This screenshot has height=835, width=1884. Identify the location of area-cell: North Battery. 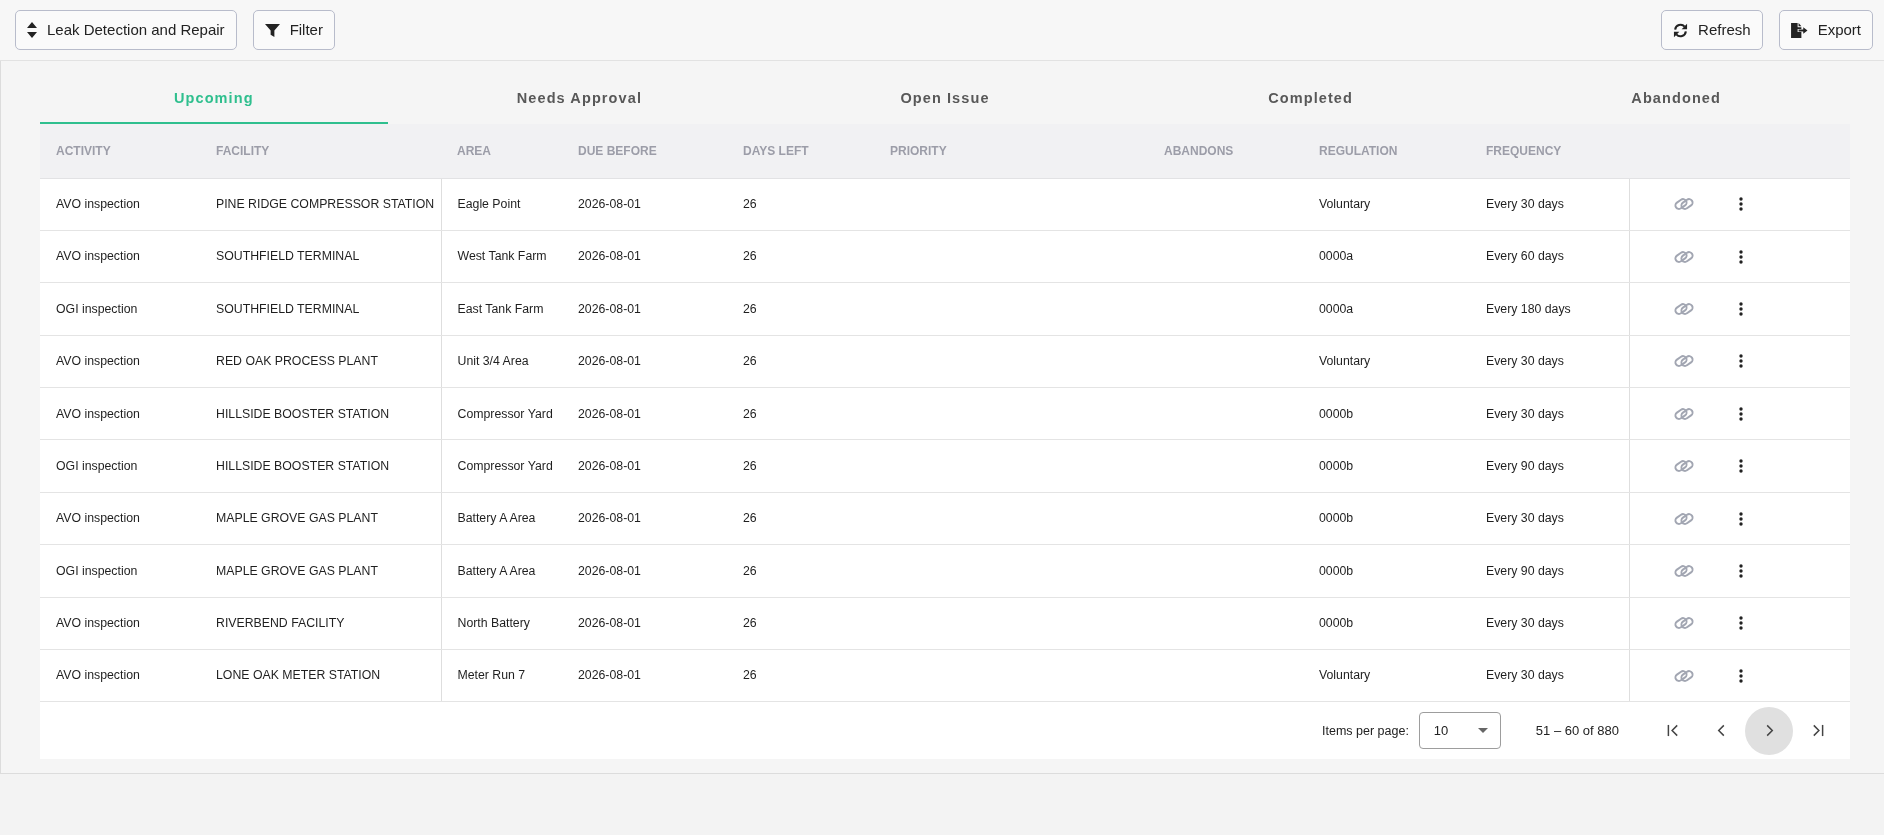
(501, 623).